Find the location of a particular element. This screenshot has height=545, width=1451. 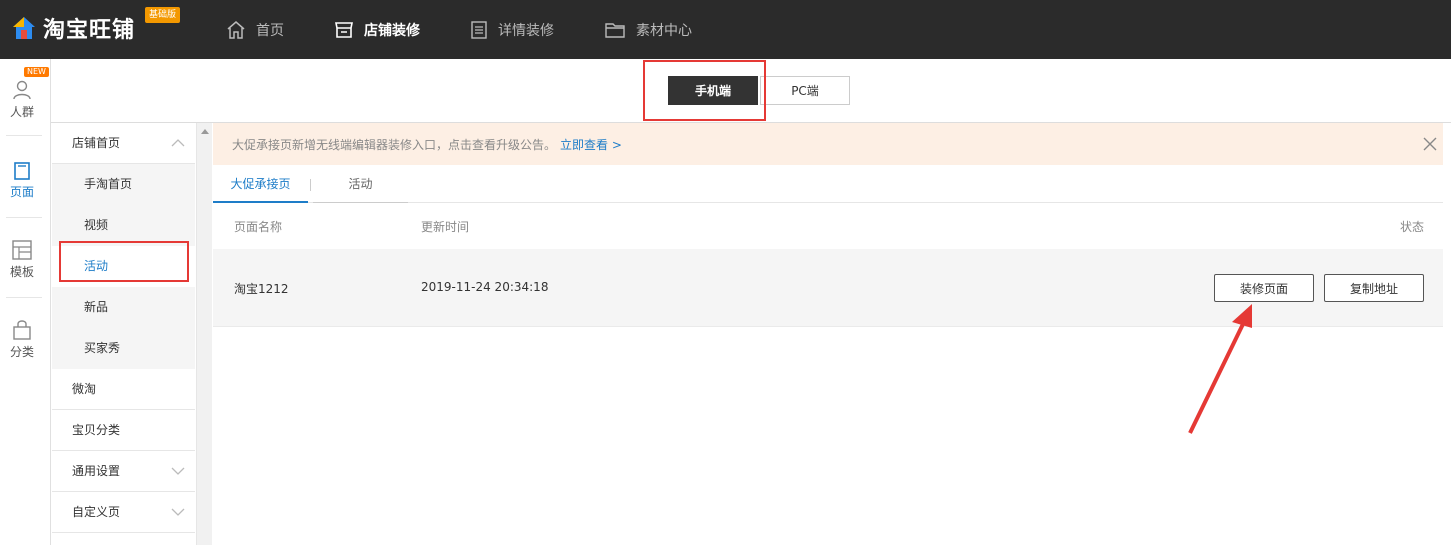

folder-icon is located at coordinates (615, 30).